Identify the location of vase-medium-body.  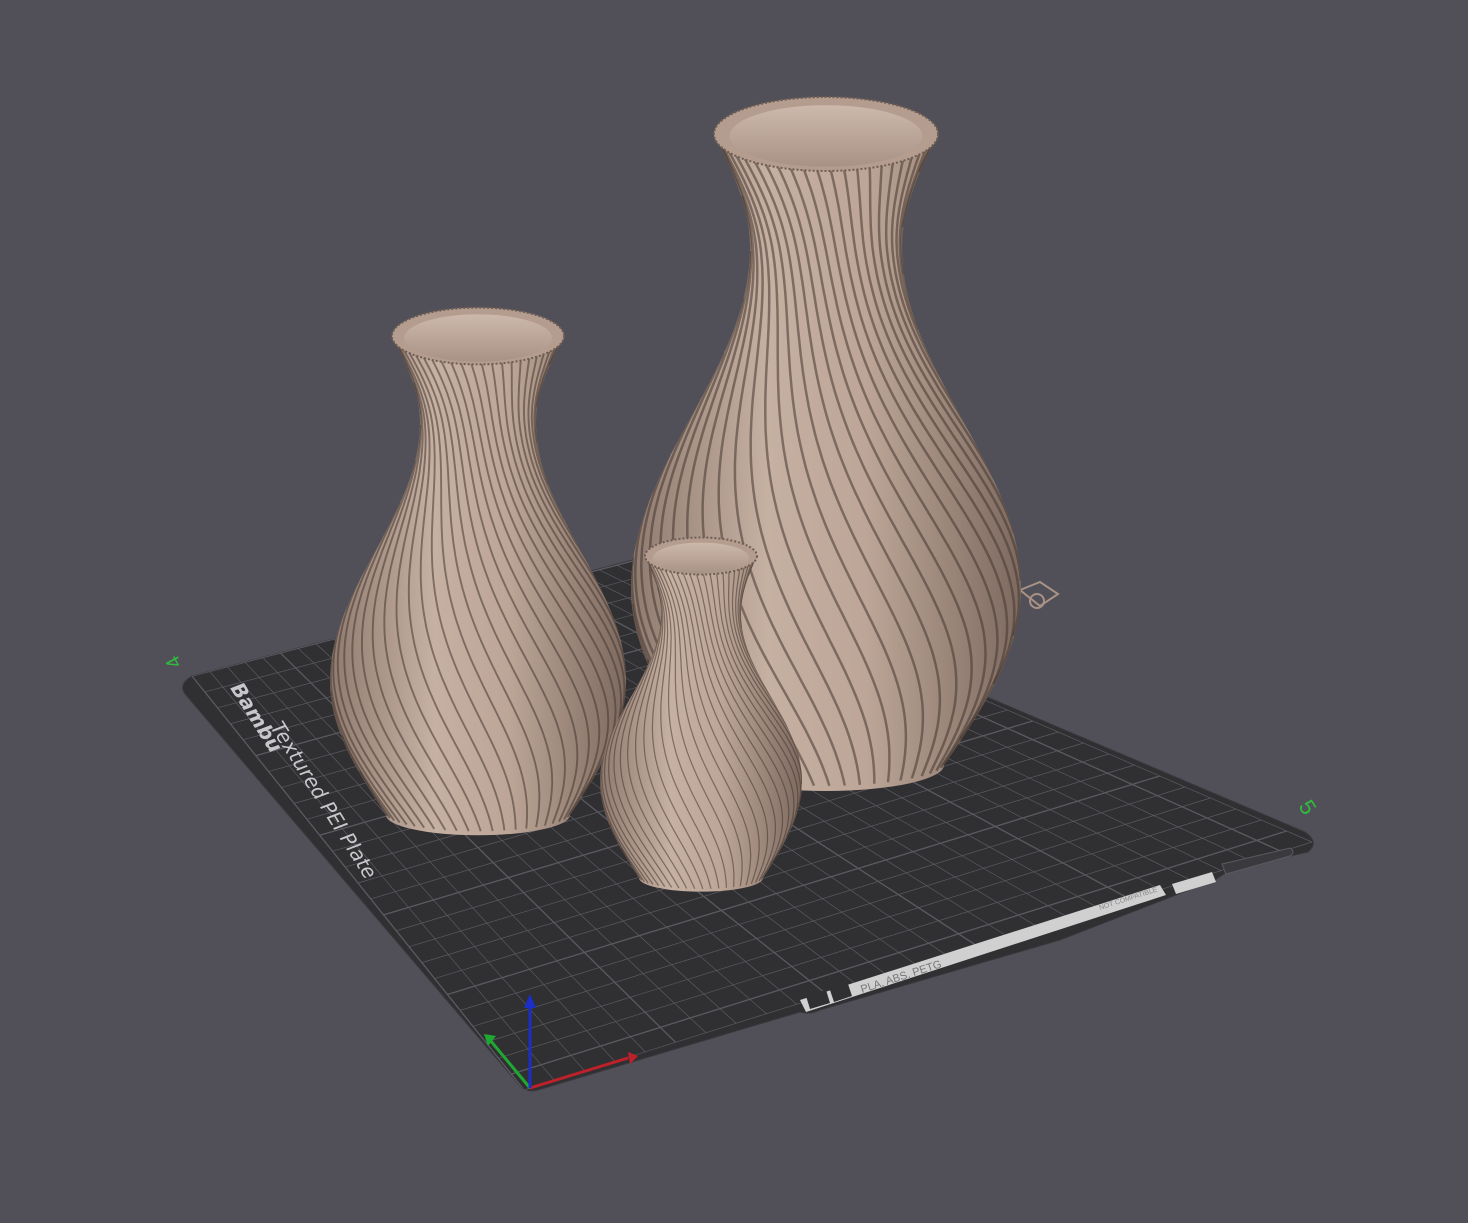
(478, 586).